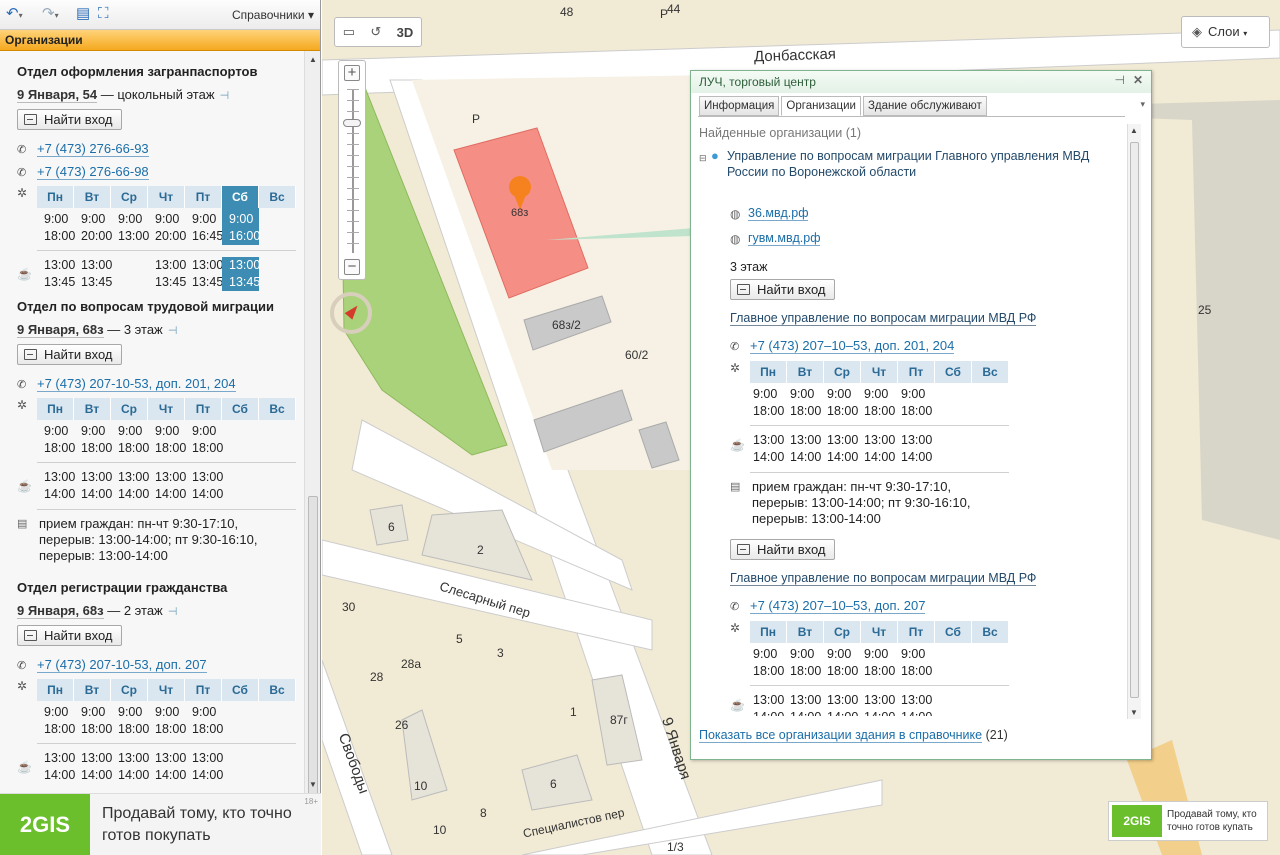  What do you see at coordinates (57, 95) in the screenshot?
I see `address-link: 9 Января, 54` at bounding box center [57, 95].